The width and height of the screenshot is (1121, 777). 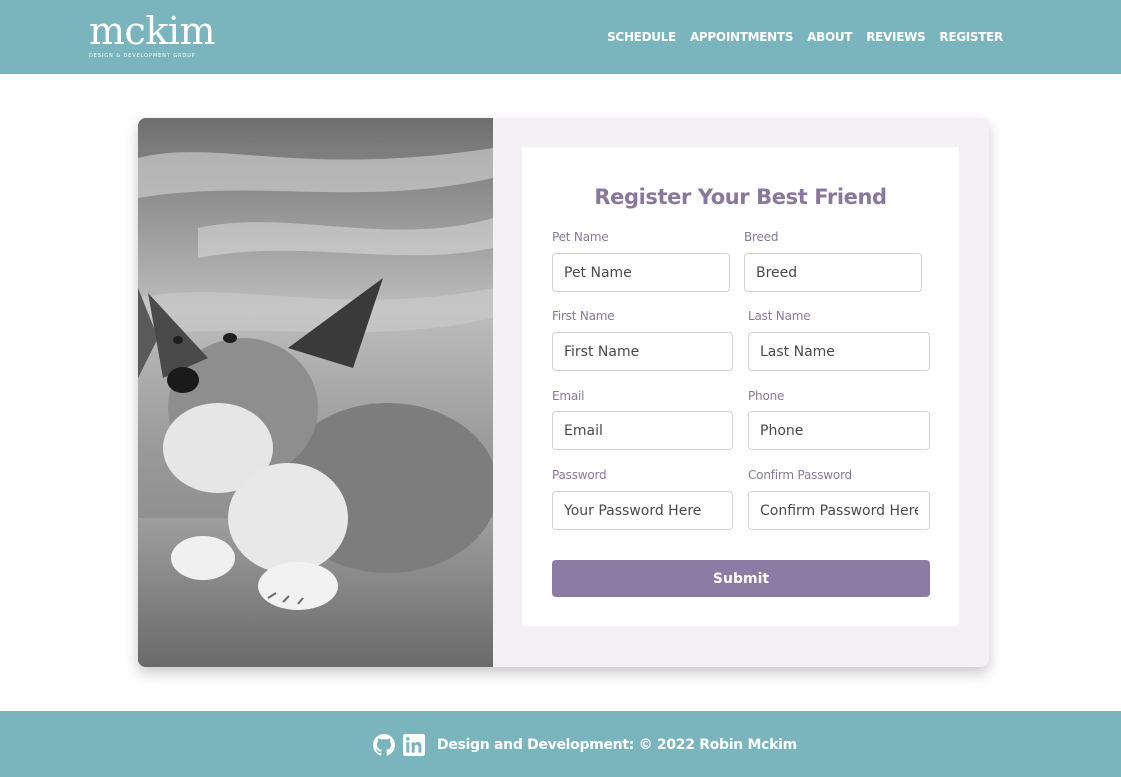 I want to click on brand-logo: mckim DESIGN & DEVELOPMENT GROUP, so click(x=152, y=34).